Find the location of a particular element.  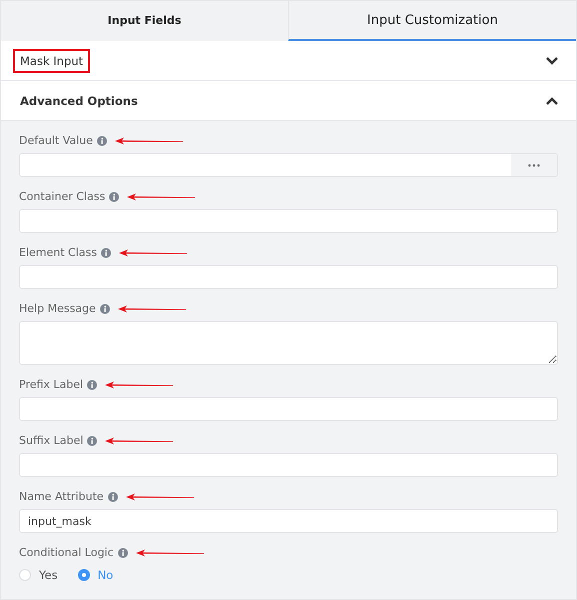

more-icon is located at coordinates (534, 165).